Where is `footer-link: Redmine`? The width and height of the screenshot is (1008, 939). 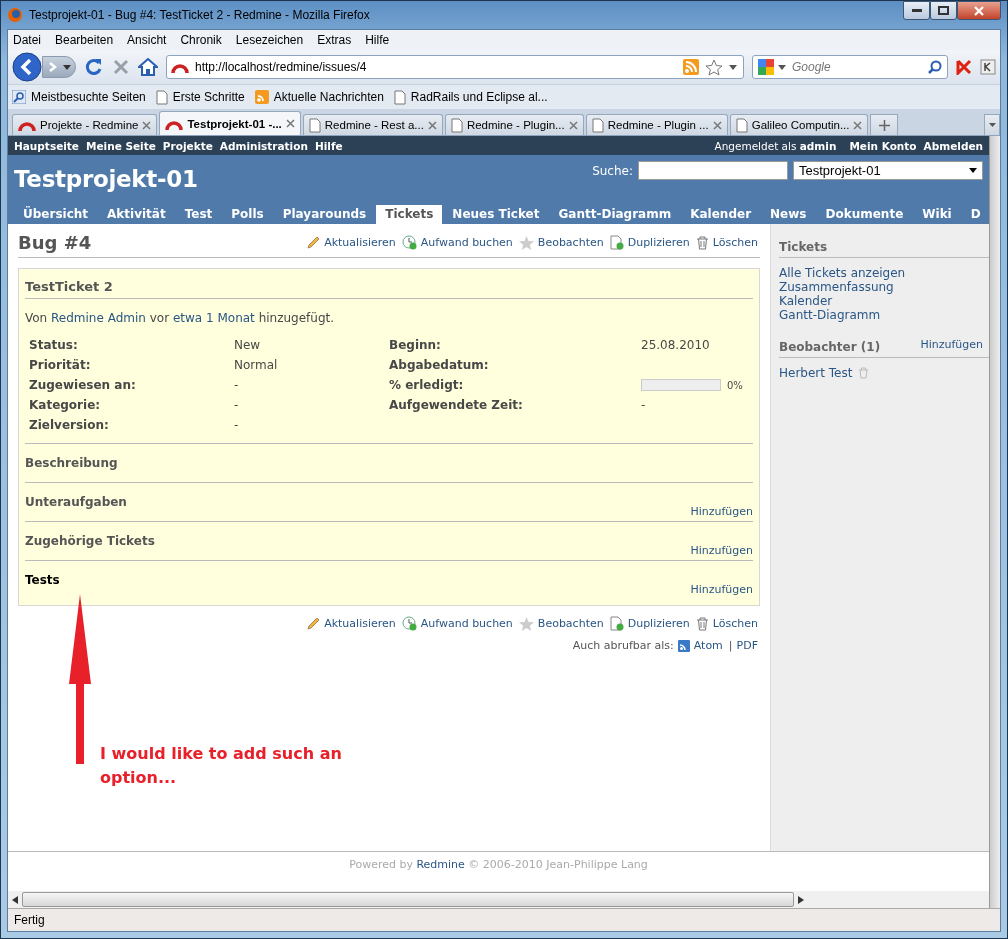 footer-link: Redmine is located at coordinates (440, 864).